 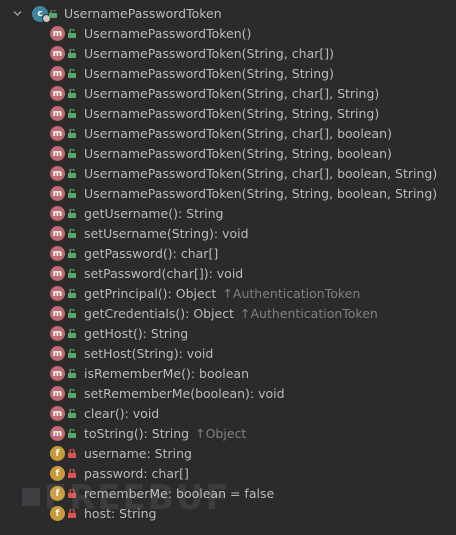 I want to click on class-name: UsernamePasswordToken, so click(x=143, y=13).